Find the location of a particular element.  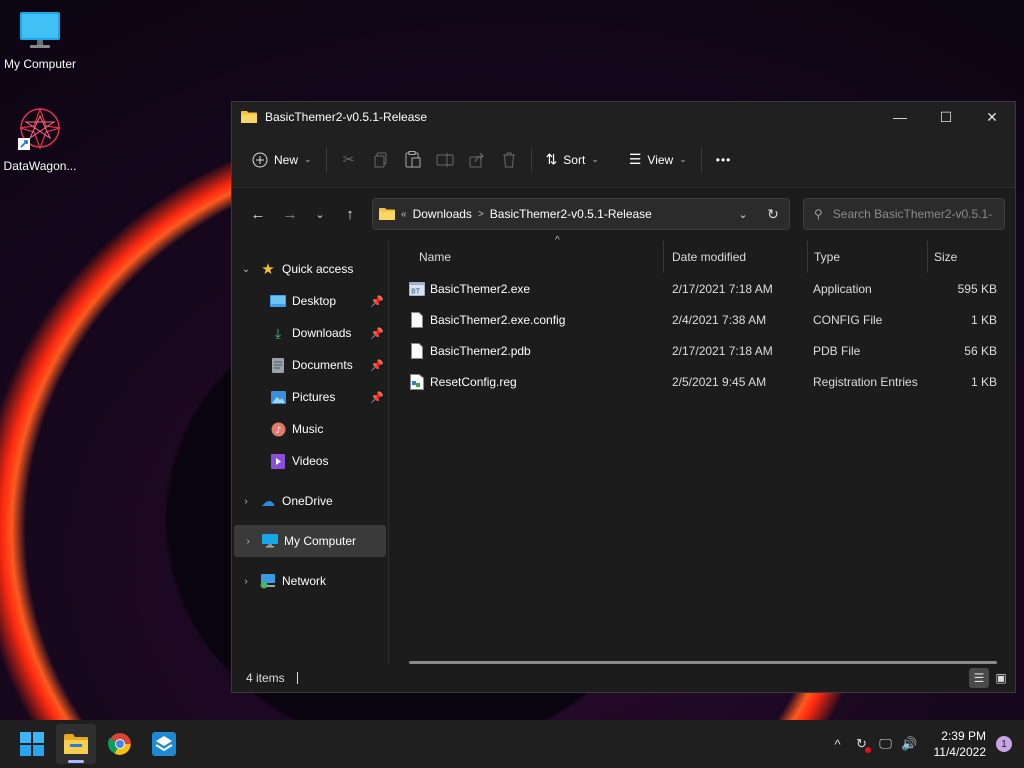

close-button: ✕ is located at coordinates (992, 117).